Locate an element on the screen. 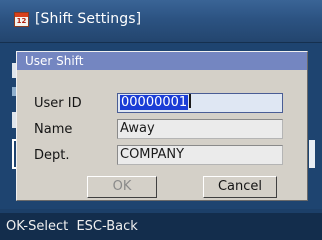 The width and height of the screenshot is (322, 240). dept-field: COMPANY is located at coordinates (200, 155).